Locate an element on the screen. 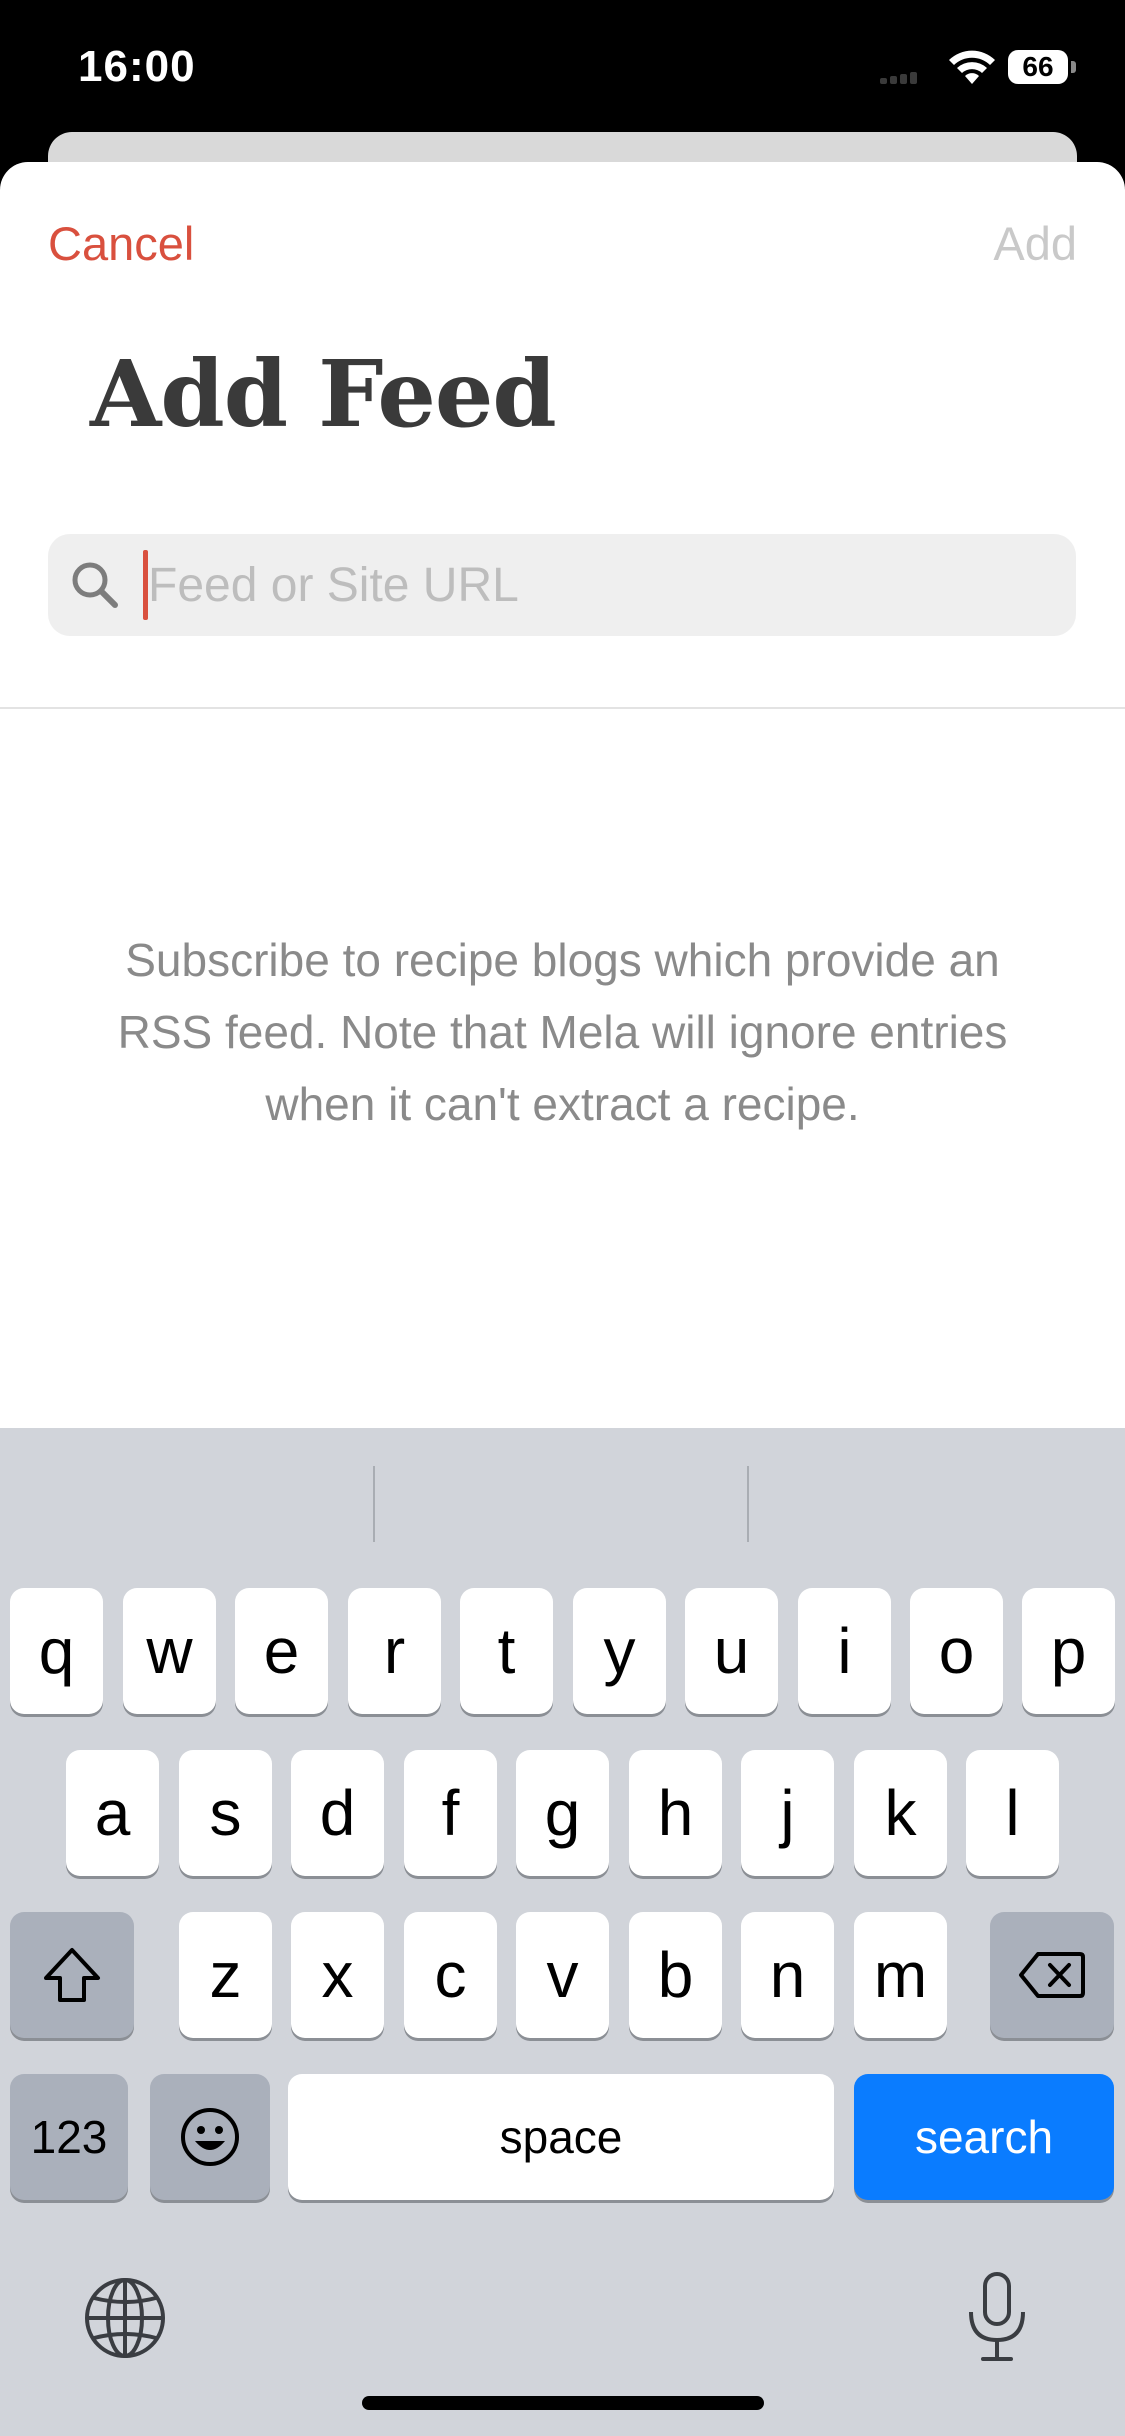 Image resolution: width=1125 pixels, height=2436 pixels. microphone-icon is located at coordinates (997, 2317).